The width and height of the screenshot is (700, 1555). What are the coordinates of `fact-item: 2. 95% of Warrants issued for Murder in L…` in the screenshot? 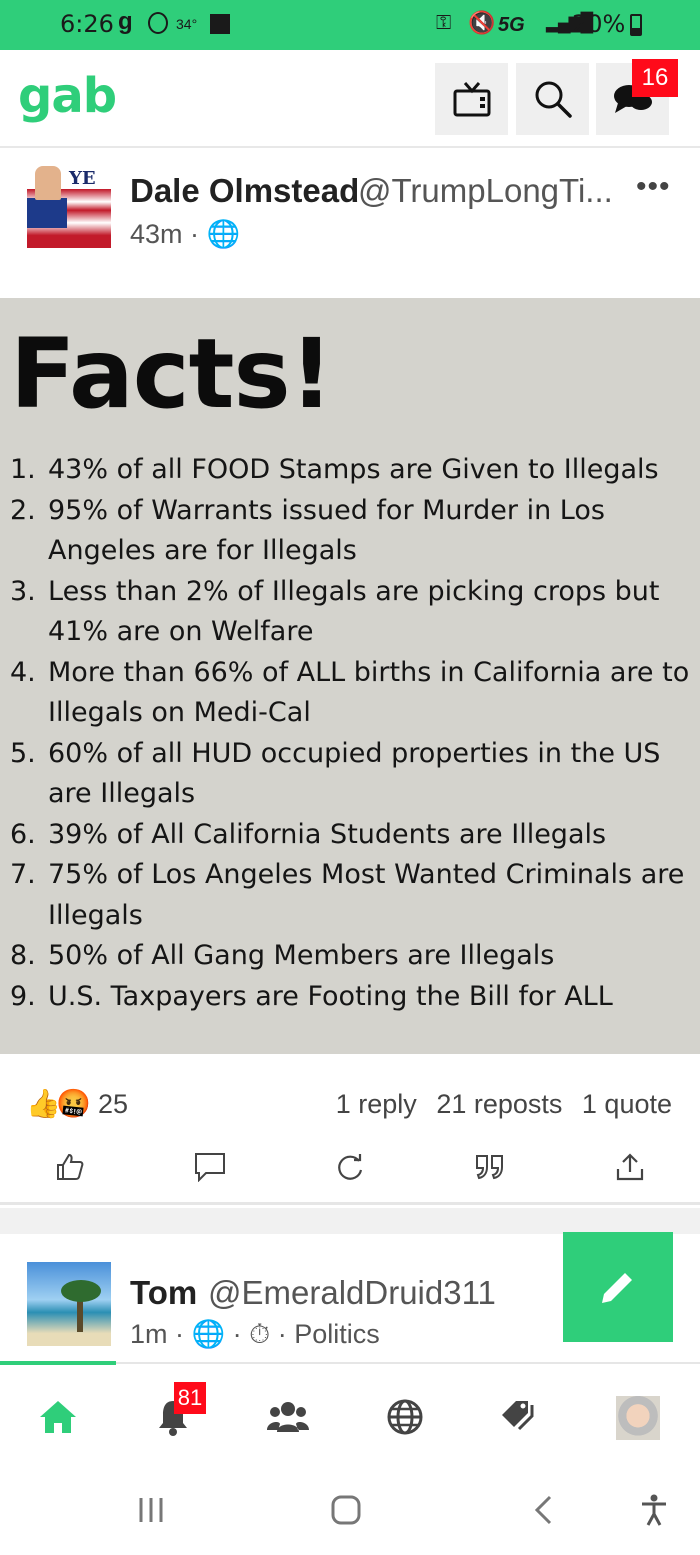 It's located at (307, 530).